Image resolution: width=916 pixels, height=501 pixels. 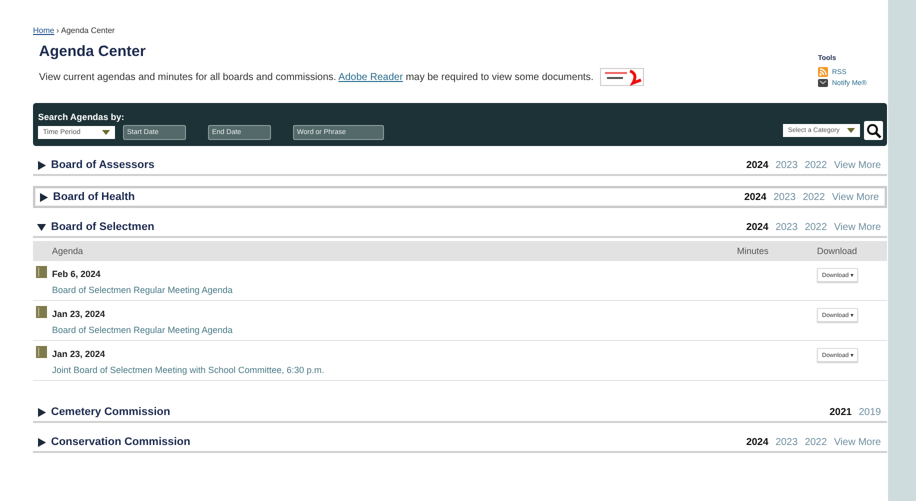 What do you see at coordinates (823, 83) in the screenshot?
I see `envelope-icon` at bounding box center [823, 83].